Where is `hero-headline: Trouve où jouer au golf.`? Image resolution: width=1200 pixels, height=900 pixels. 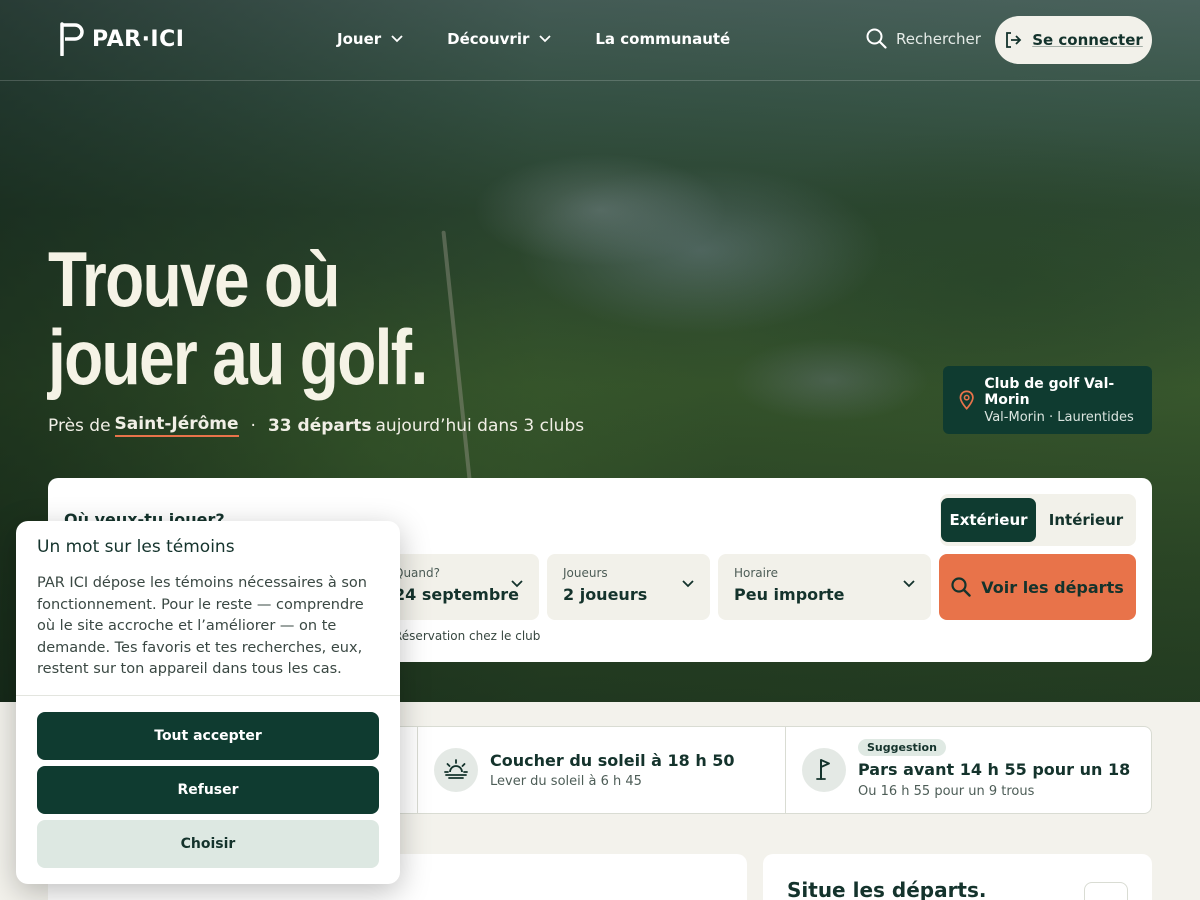 hero-headline: Trouve où jouer au golf. is located at coordinates (238, 318).